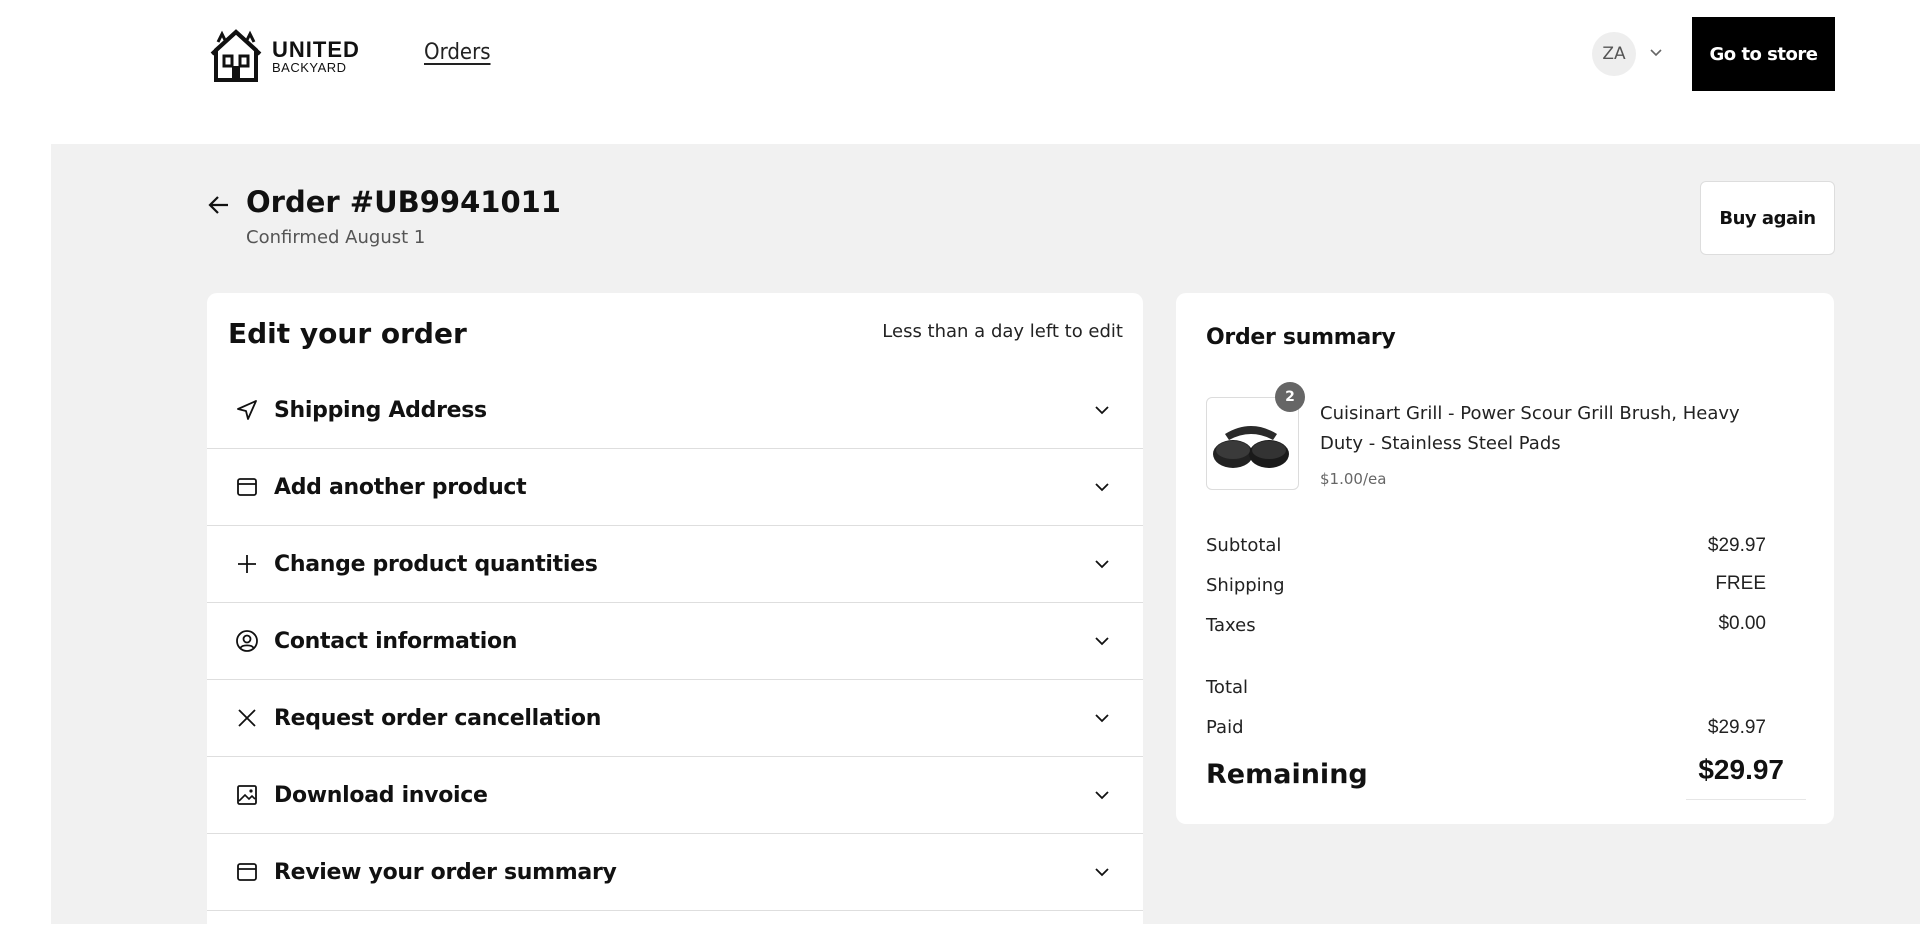 Image resolution: width=1920 pixels, height=939 pixels. Describe the element at coordinates (403, 202) in the screenshot. I see `page-title: Order #UB9941011` at that location.